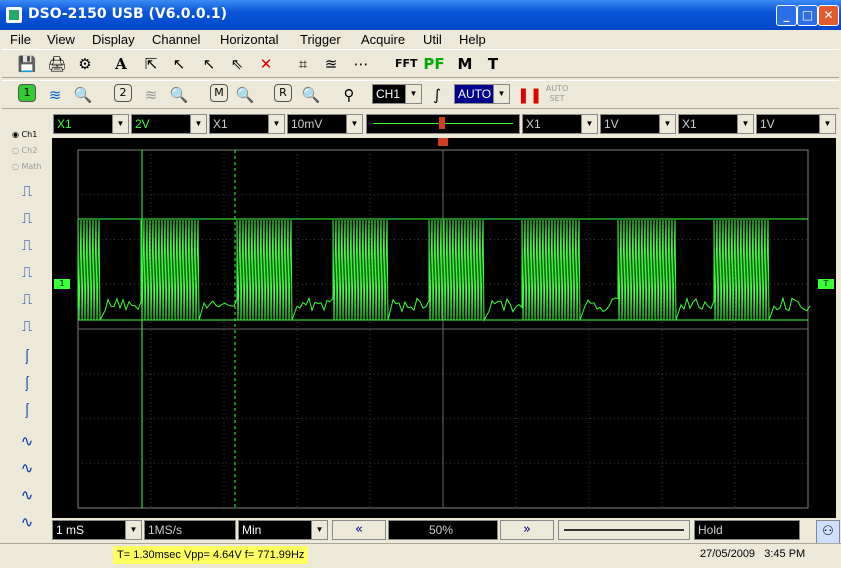 This screenshot has width=841, height=568. What do you see at coordinates (169, 124) in the screenshot?
I see `ch1-volts-select: 2V ▼` at bounding box center [169, 124].